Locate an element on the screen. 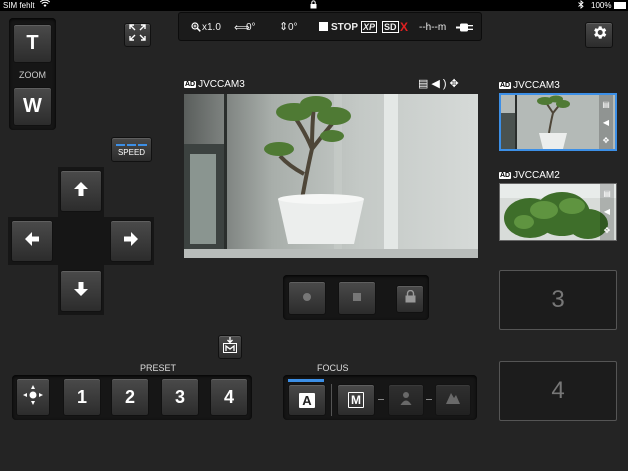  zoom-magnifier-icon is located at coordinates (196, 28).